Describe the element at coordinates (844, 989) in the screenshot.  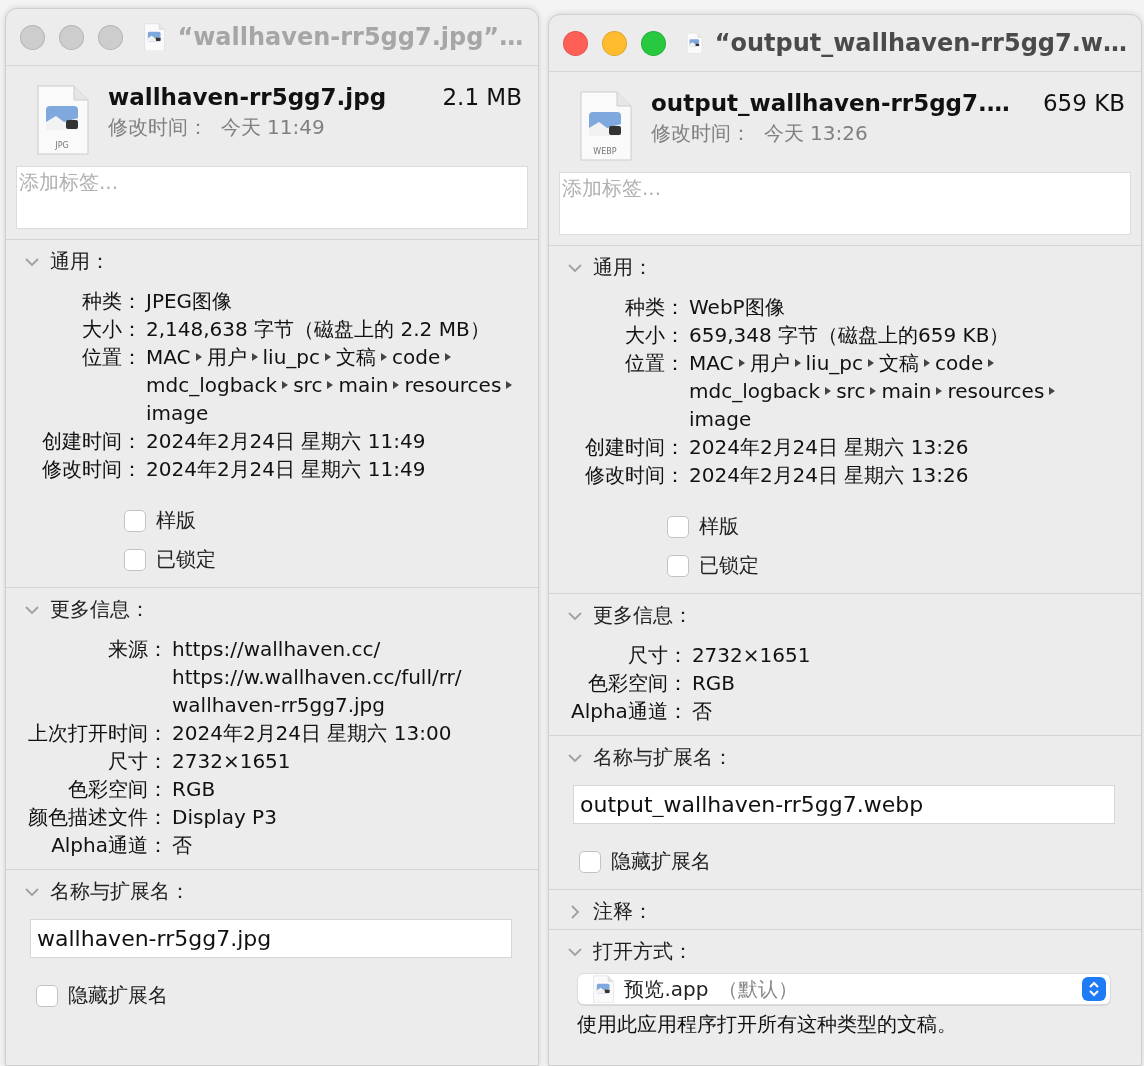
I see `app-popup: 预览.app （默认）` at that location.